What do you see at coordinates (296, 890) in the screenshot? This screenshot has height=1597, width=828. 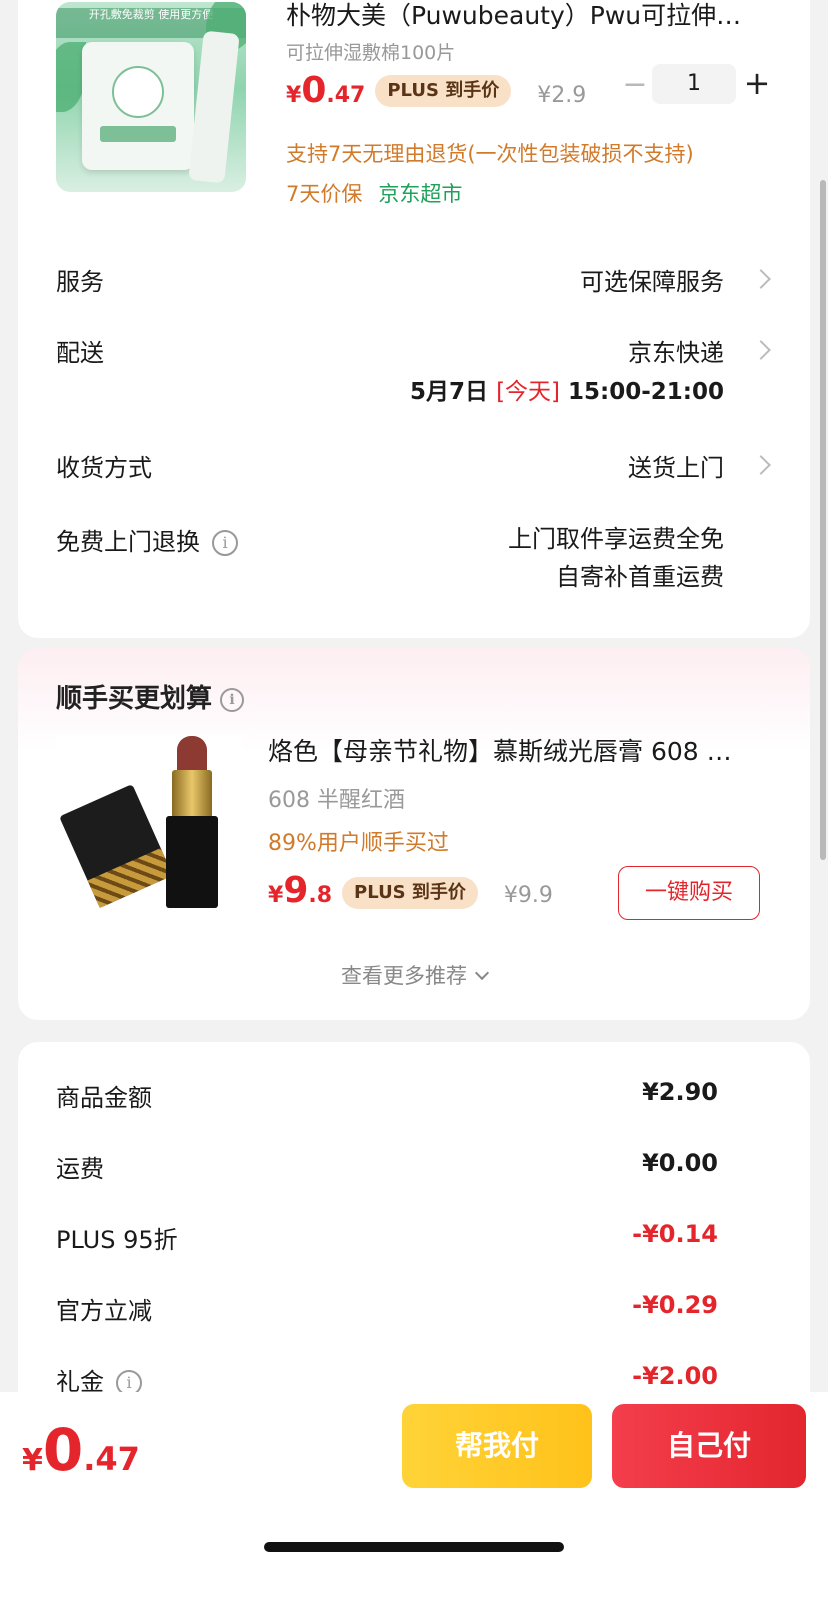 I see `price-integer: 9` at bounding box center [296, 890].